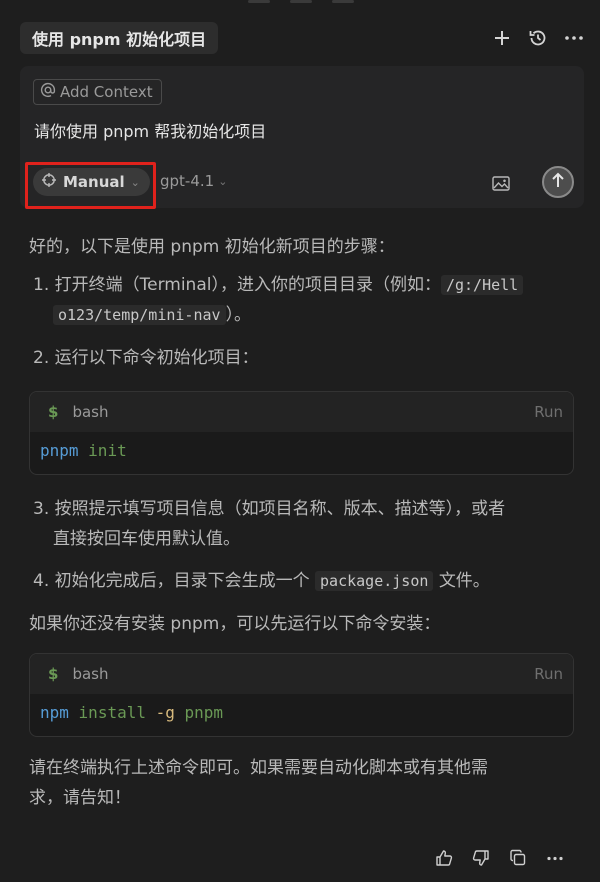 The width and height of the screenshot is (600, 882). What do you see at coordinates (269, 509) in the screenshot?
I see `step3-line1: 3. 按照提示填写项目信息（如项目名称、版本、描述等），或者` at bounding box center [269, 509].